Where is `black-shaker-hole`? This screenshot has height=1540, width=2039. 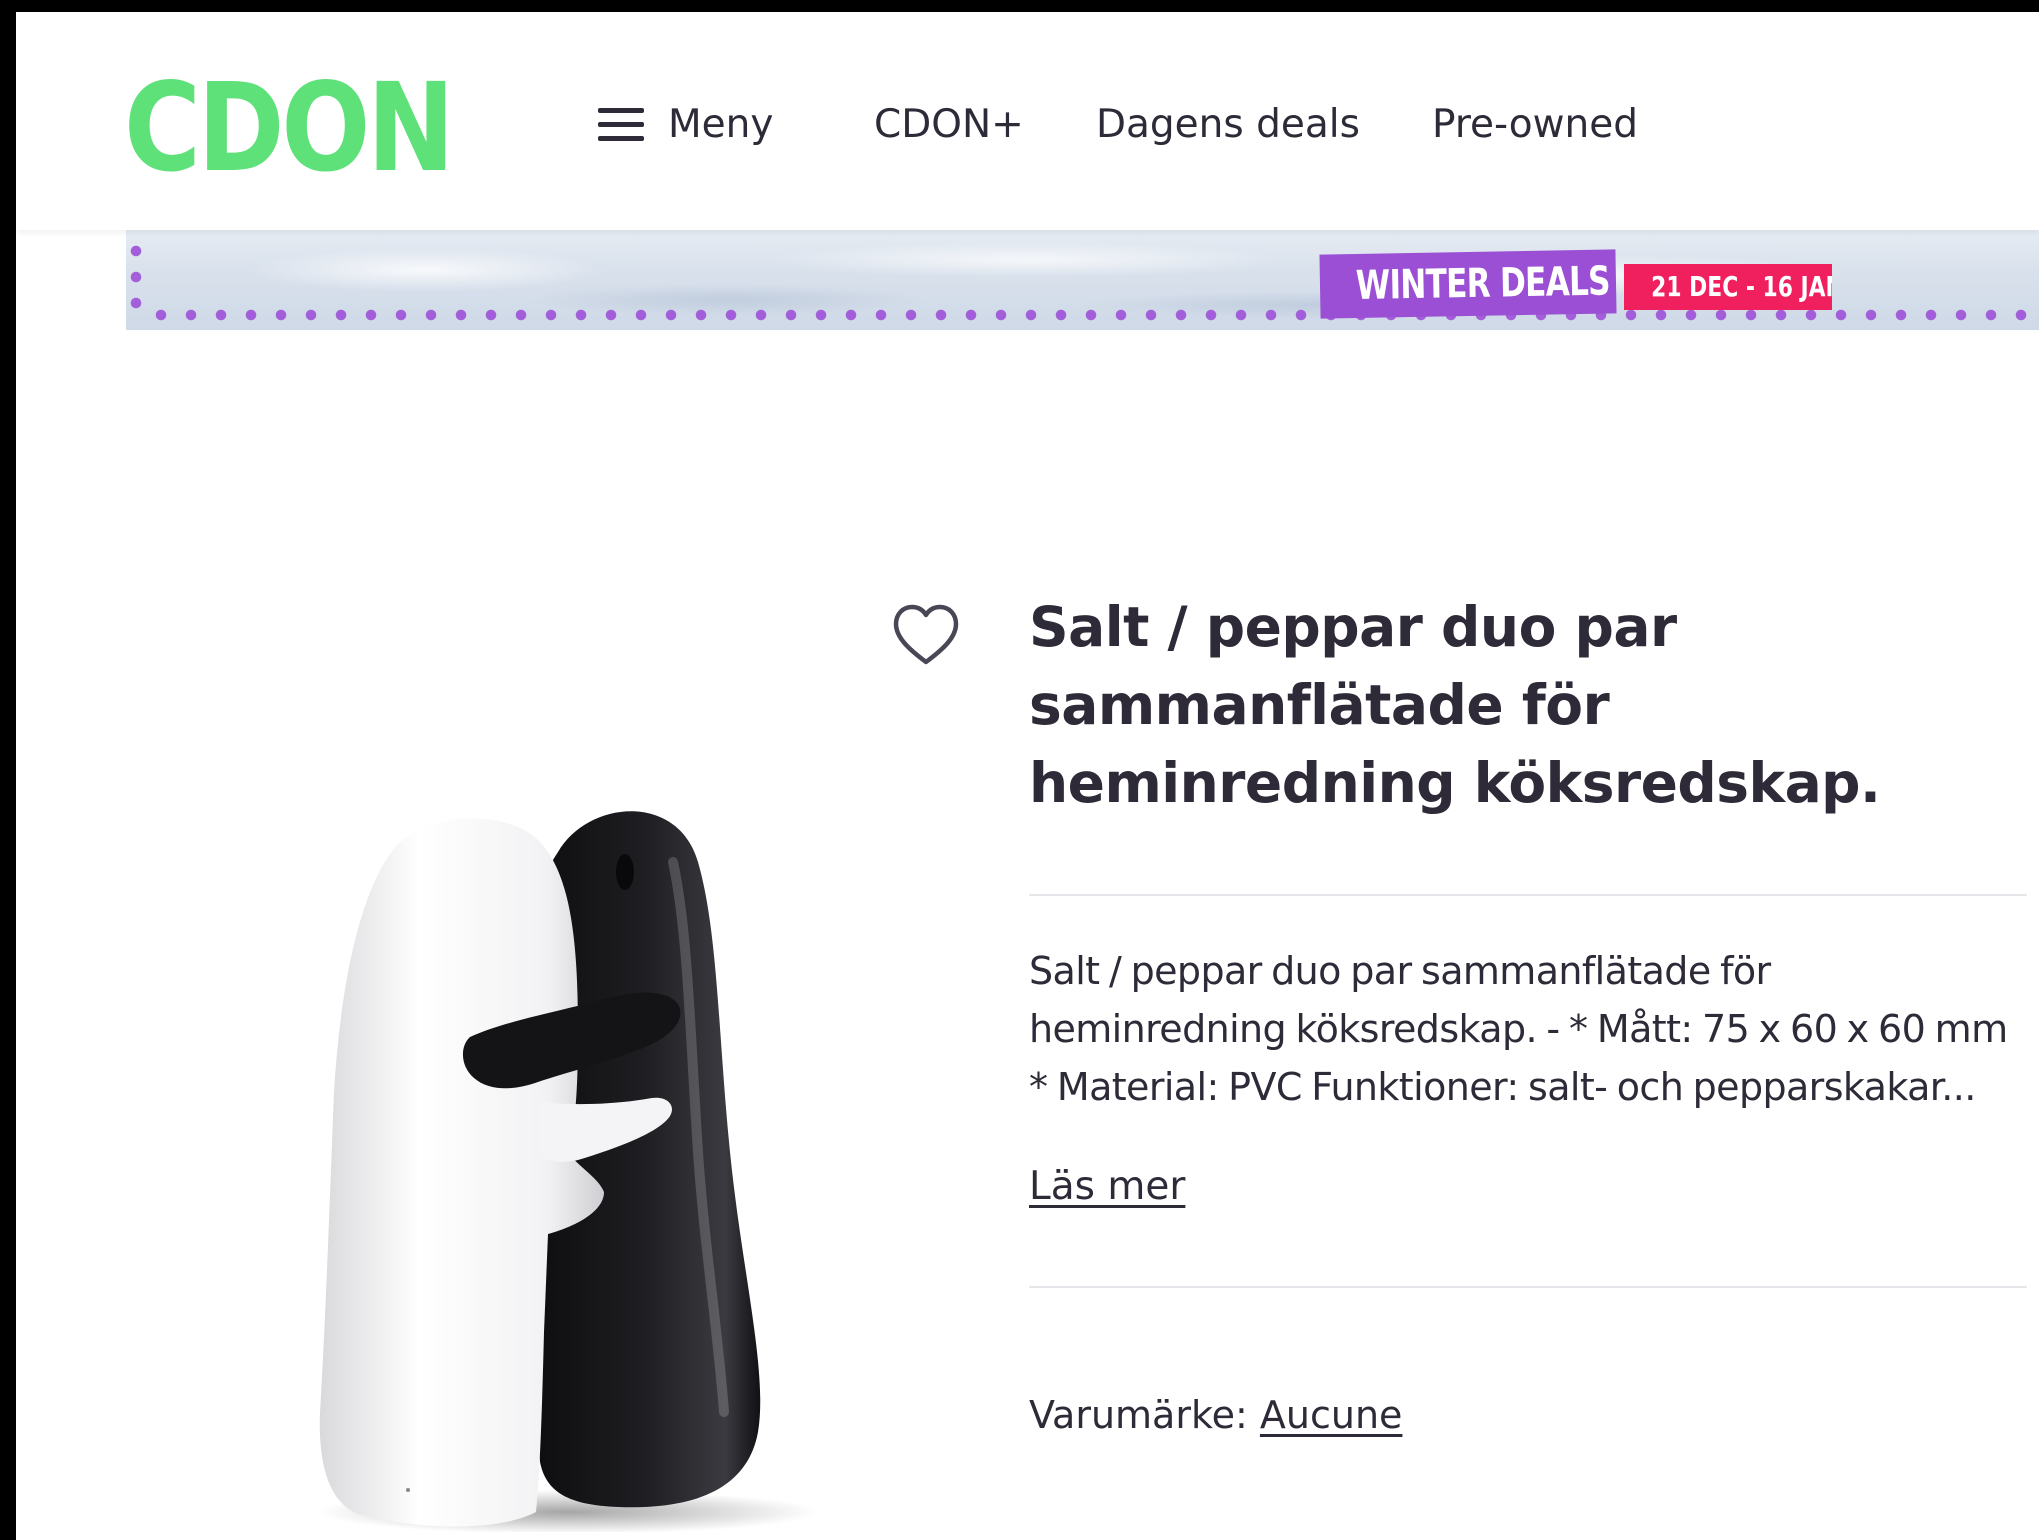 black-shaker-hole is located at coordinates (625, 872).